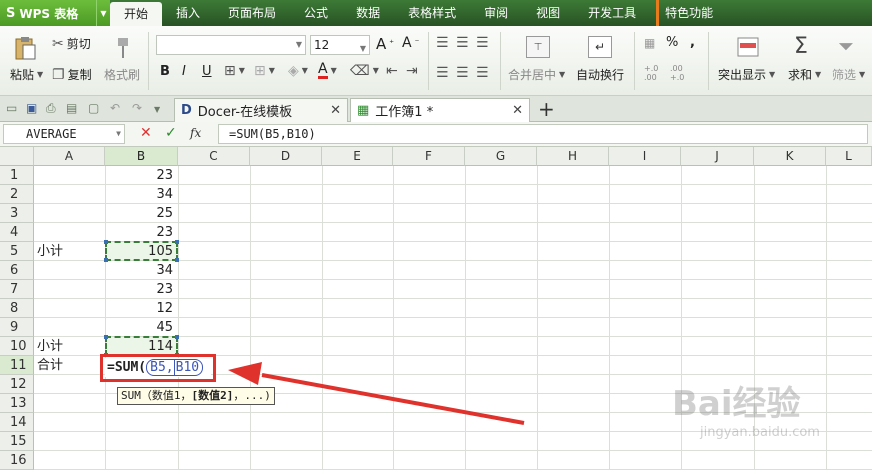 The width and height of the screenshot is (872, 470). I want to click on tab-docer-templates: D Docer-在线模板 ✕, so click(261, 110).